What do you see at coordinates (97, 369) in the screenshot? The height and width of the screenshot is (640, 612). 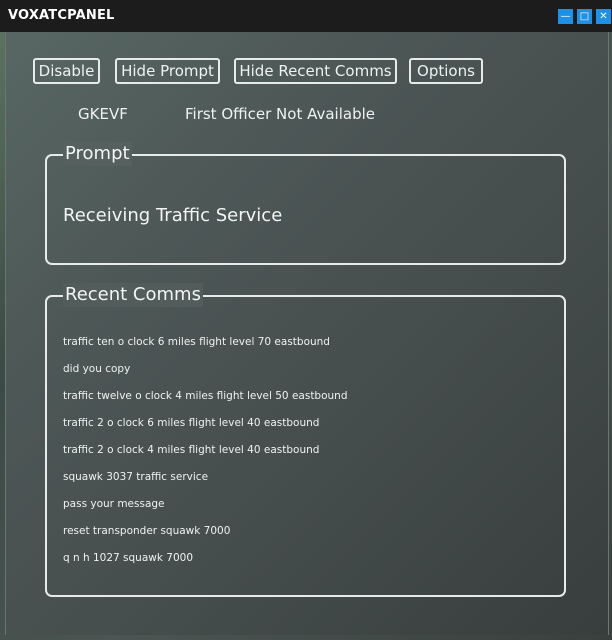 I see `comms-item: did you copy` at bounding box center [97, 369].